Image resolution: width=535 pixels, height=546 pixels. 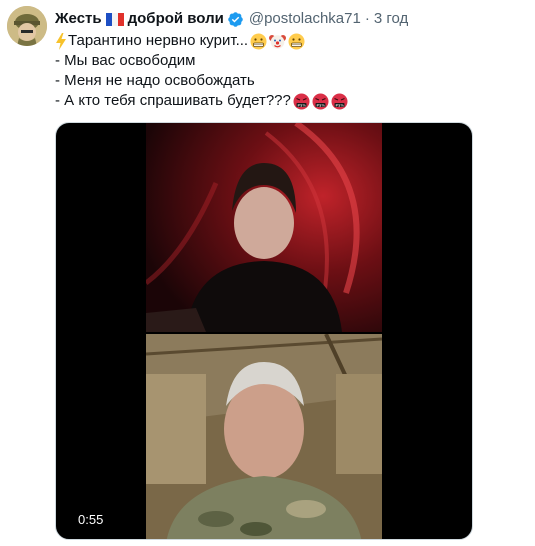 I want to click on tweet-header: Жесть доброй воли @postolachka71 · 3 год, so click(x=231, y=19).